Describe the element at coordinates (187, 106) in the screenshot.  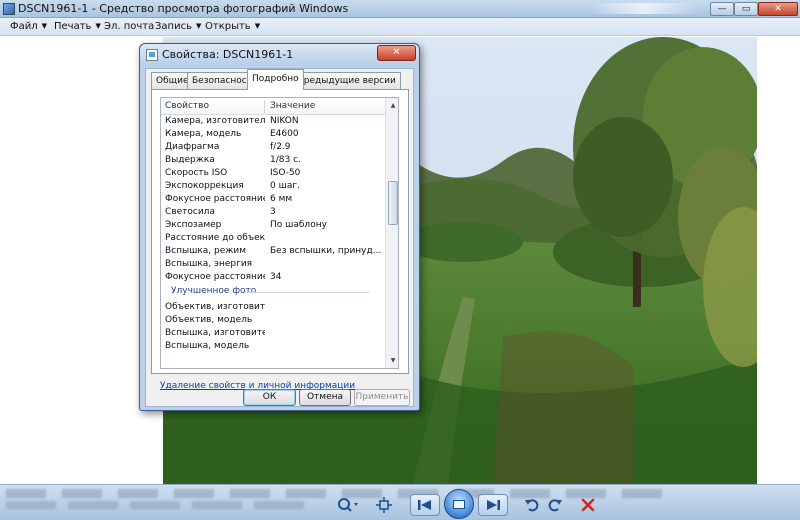
I see `column-property: Свойство` at that location.